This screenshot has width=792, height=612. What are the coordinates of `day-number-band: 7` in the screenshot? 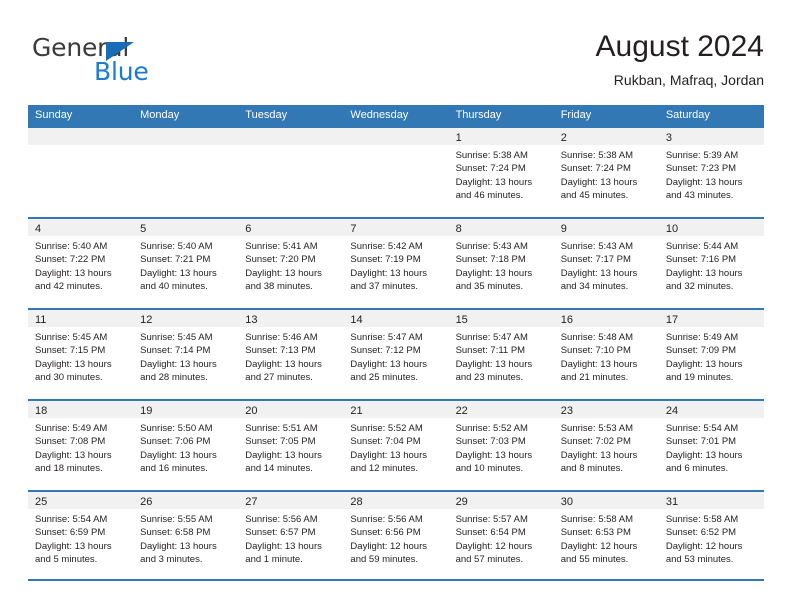 It's located at (396, 227).